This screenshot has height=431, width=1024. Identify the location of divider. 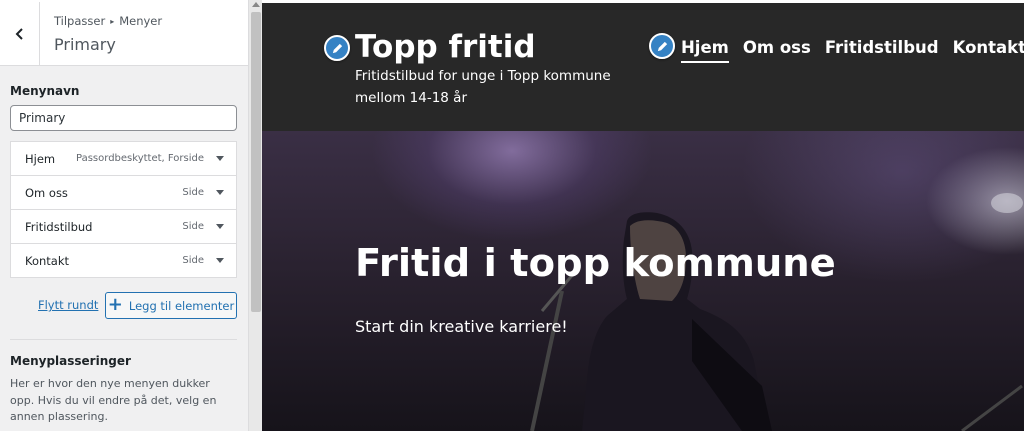
(123, 339).